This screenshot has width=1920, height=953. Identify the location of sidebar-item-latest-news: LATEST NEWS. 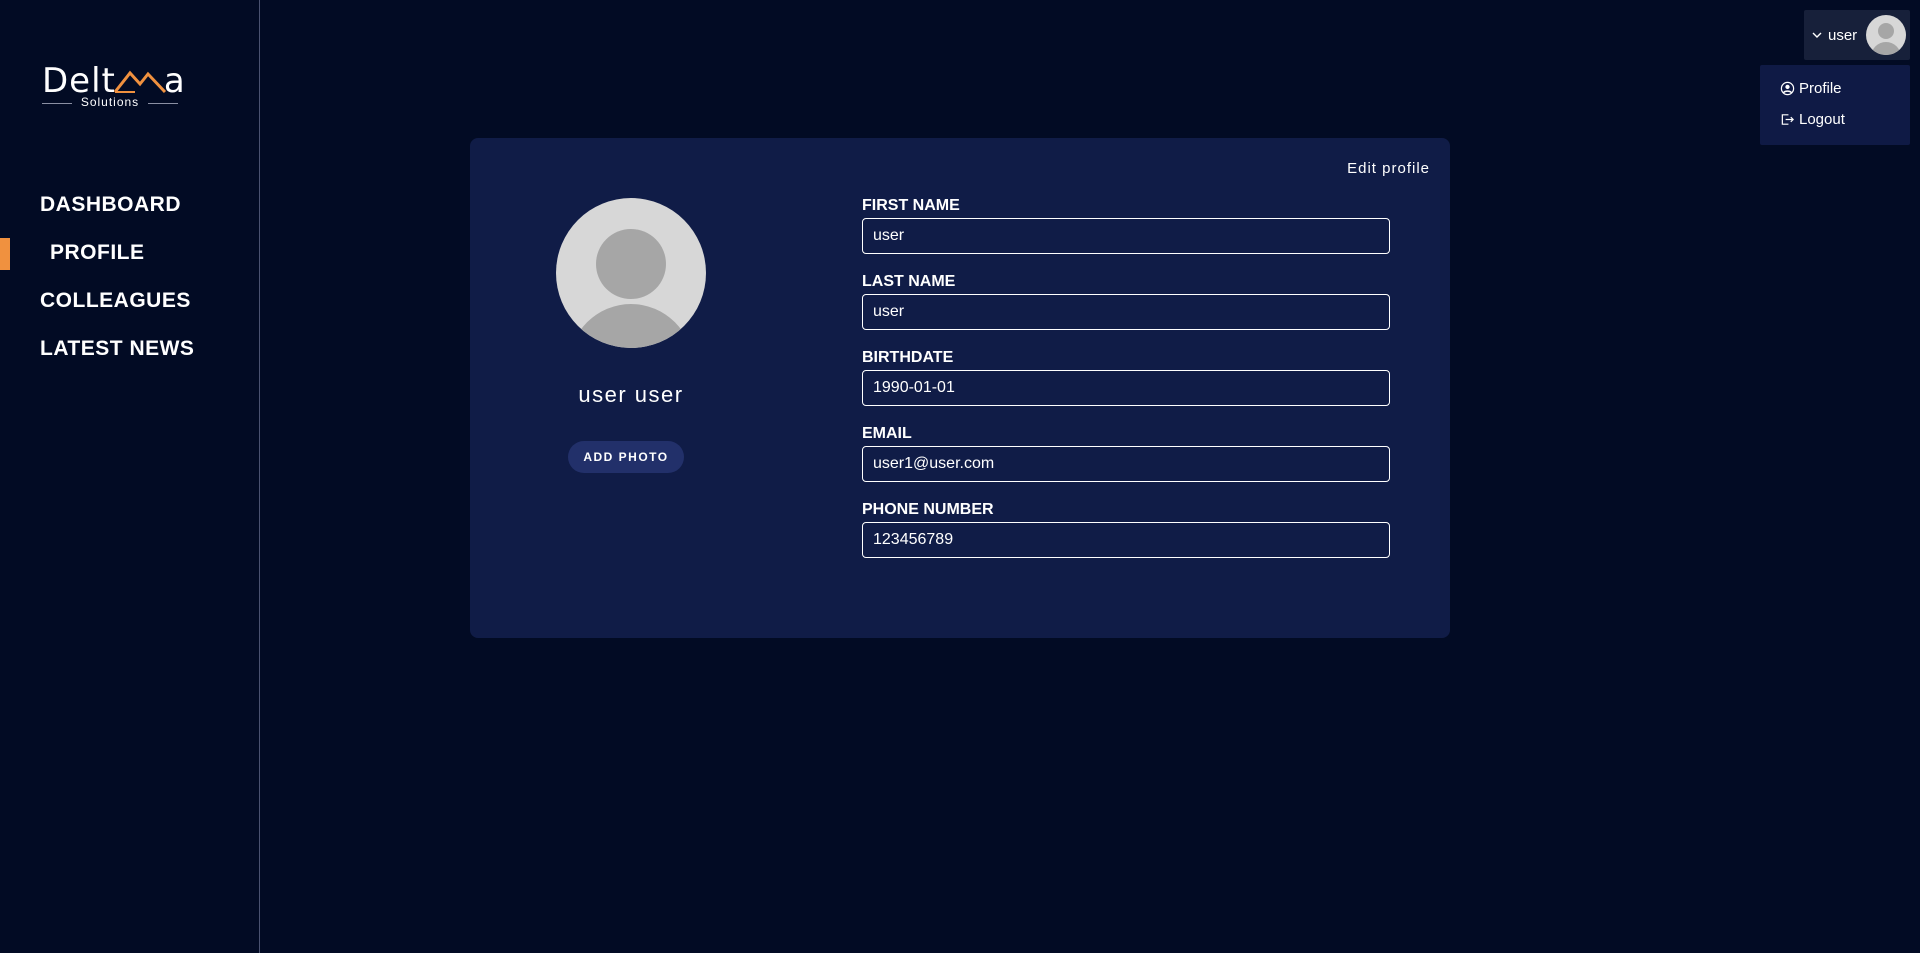
(129, 356).